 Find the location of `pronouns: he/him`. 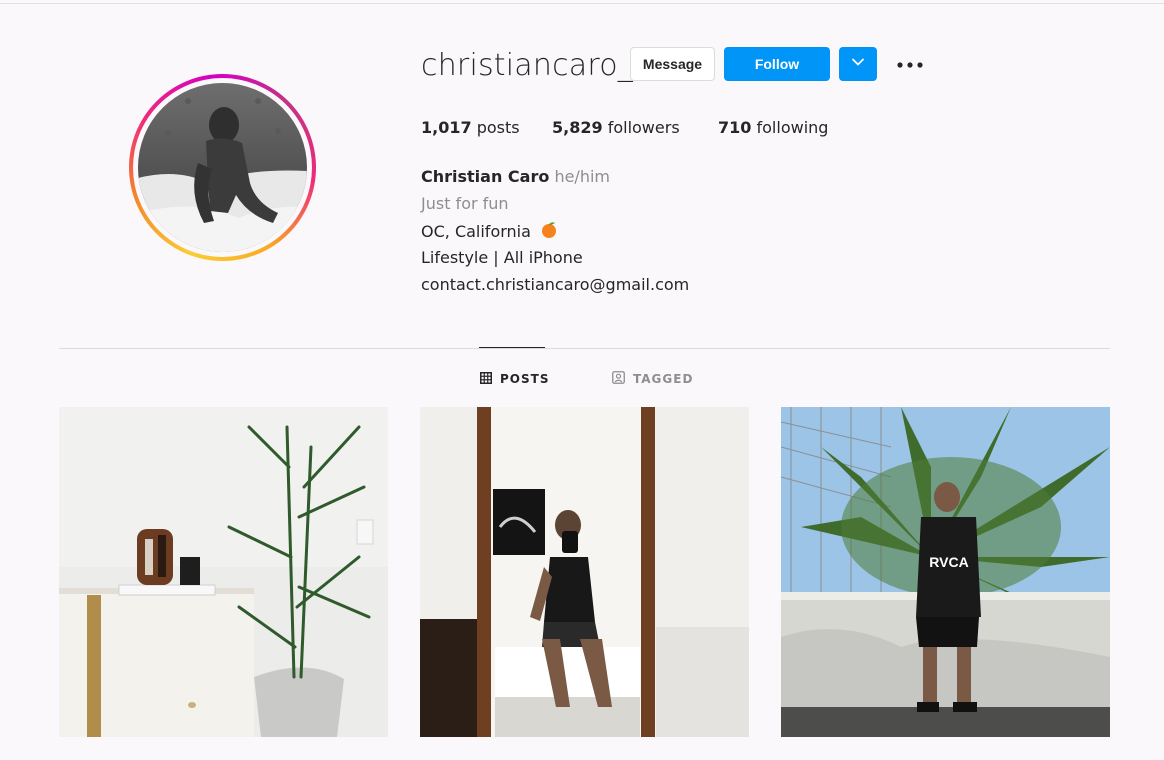

pronouns: he/him is located at coordinates (582, 176).